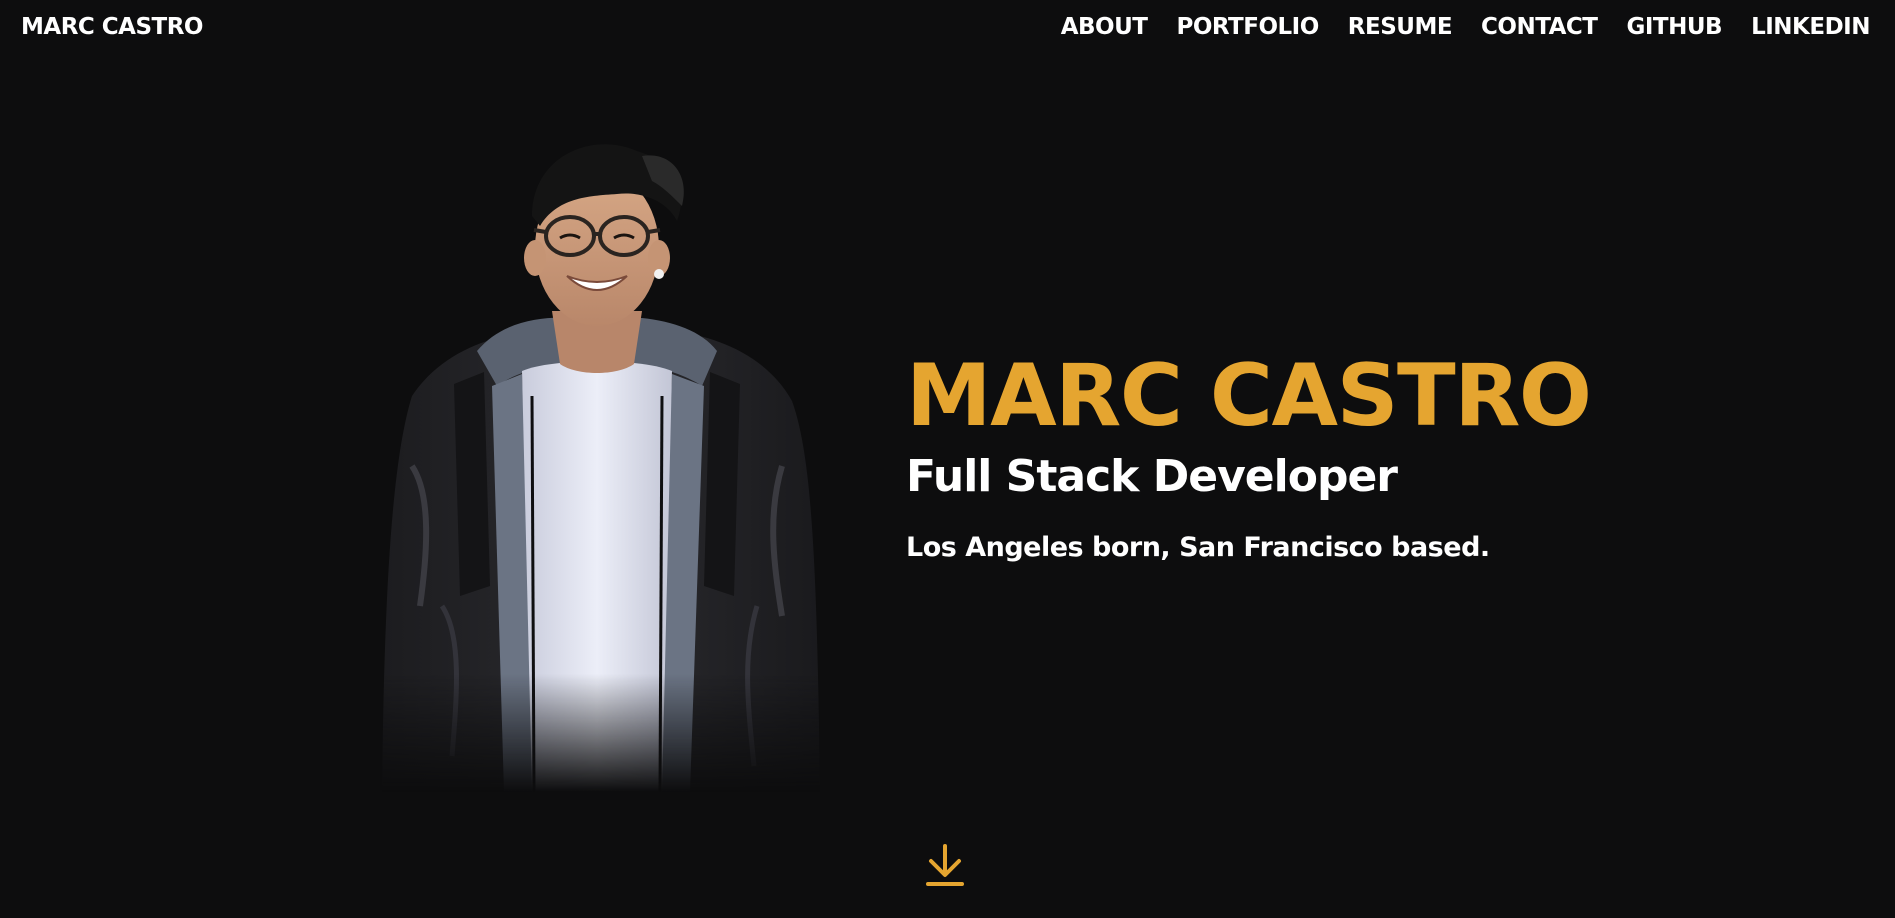 The image size is (1895, 918). Describe the element at coordinates (1675, 27) in the screenshot. I see `nav-link-github: GITHUB` at that location.